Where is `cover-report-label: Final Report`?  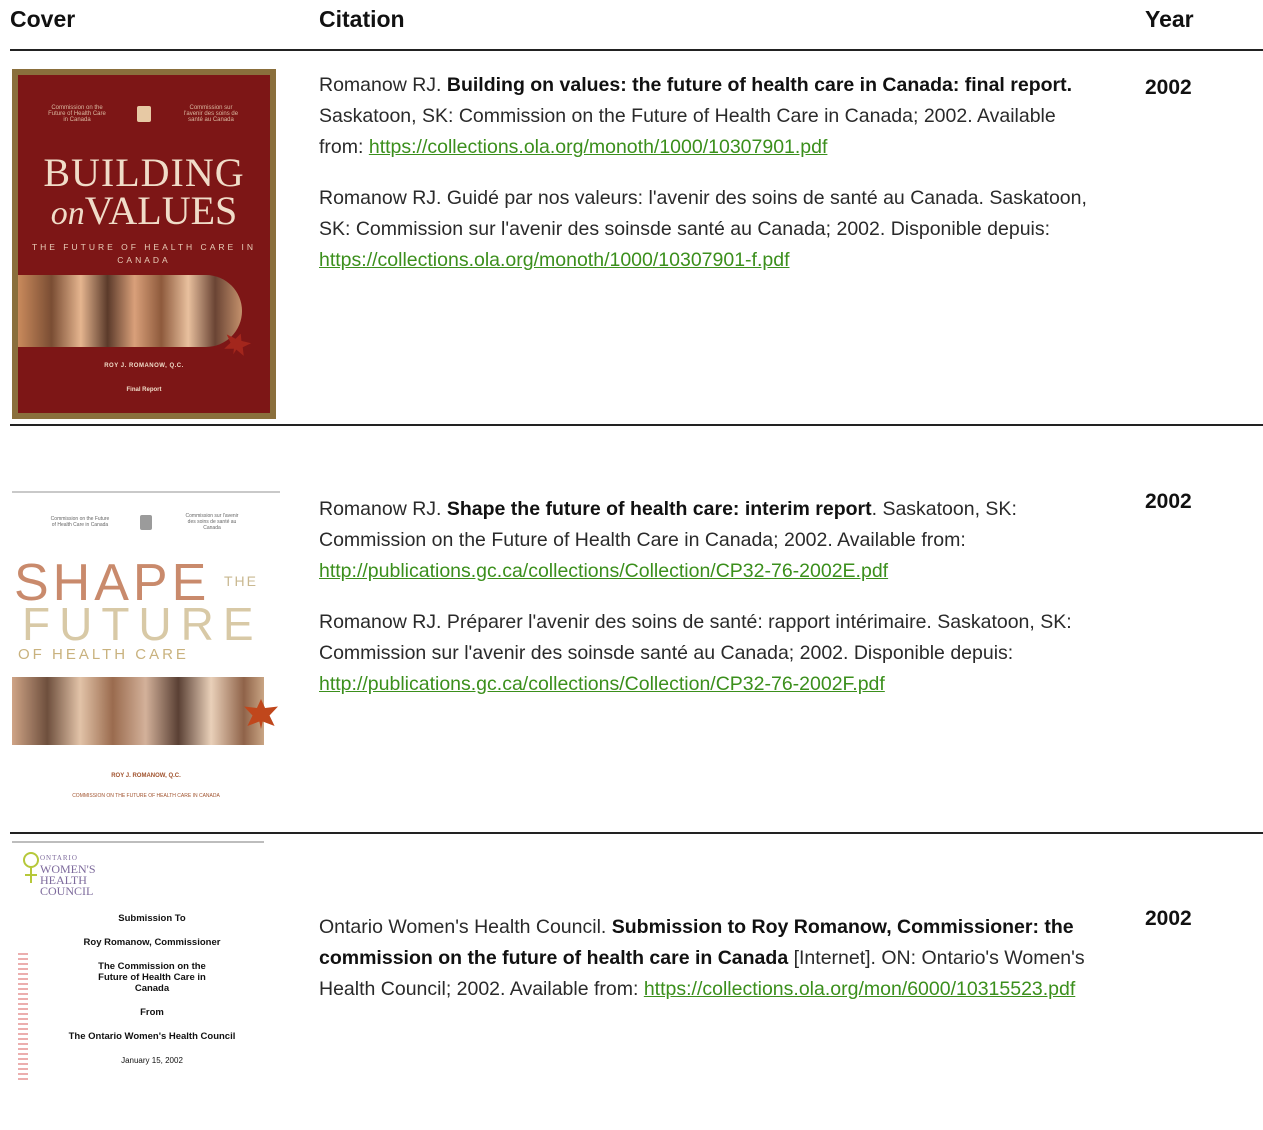 cover-report-label: Final Report is located at coordinates (144, 390).